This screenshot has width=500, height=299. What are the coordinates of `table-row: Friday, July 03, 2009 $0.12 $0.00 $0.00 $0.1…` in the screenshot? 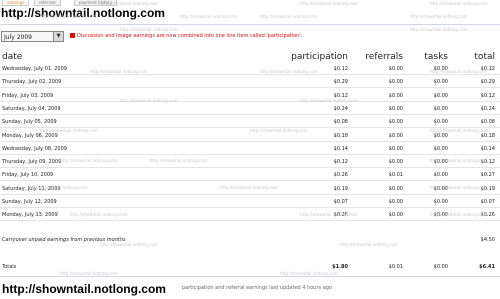 It's located at (250, 96).